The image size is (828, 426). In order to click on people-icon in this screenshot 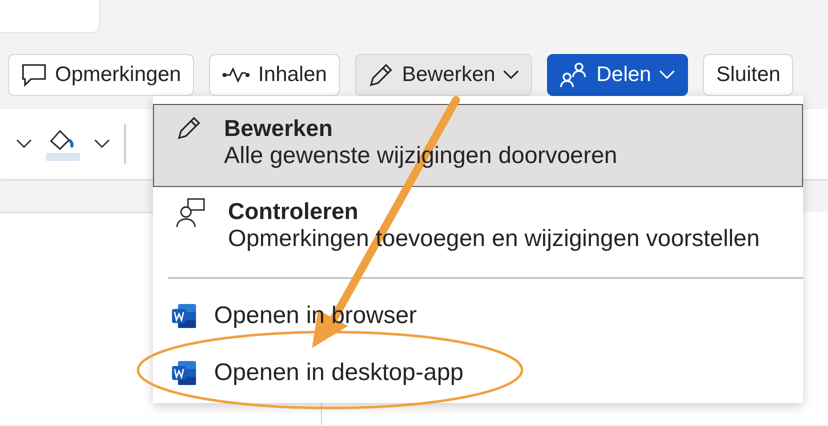, I will do `click(574, 75)`.